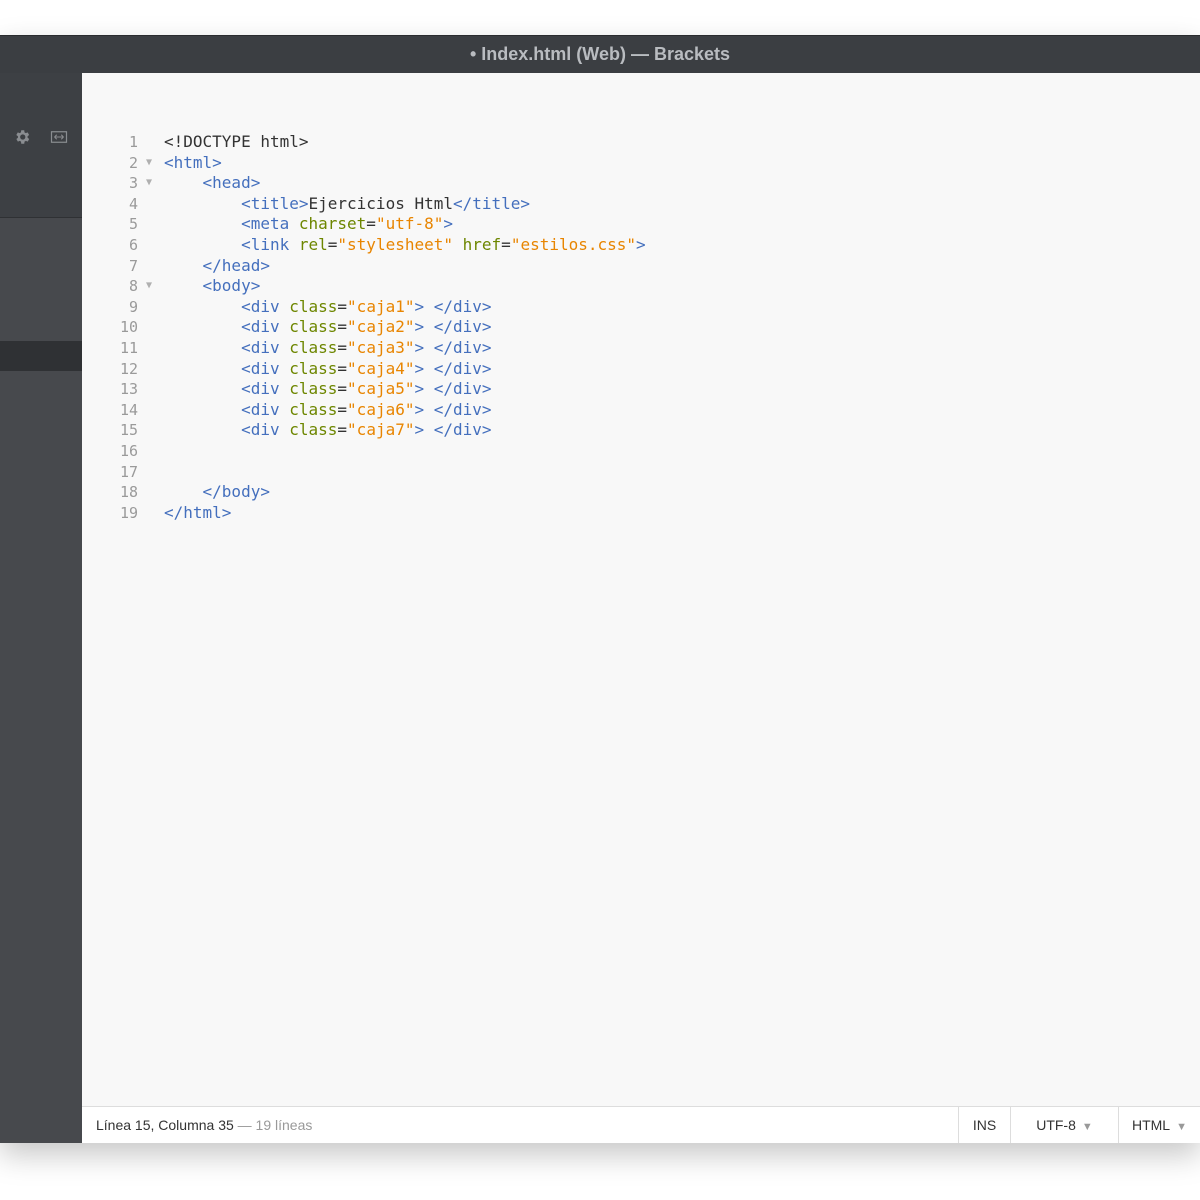 Image resolution: width=1200 pixels, height=1200 pixels. What do you see at coordinates (236, 492) in the screenshot?
I see `code-token: </body>` at bounding box center [236, 492].